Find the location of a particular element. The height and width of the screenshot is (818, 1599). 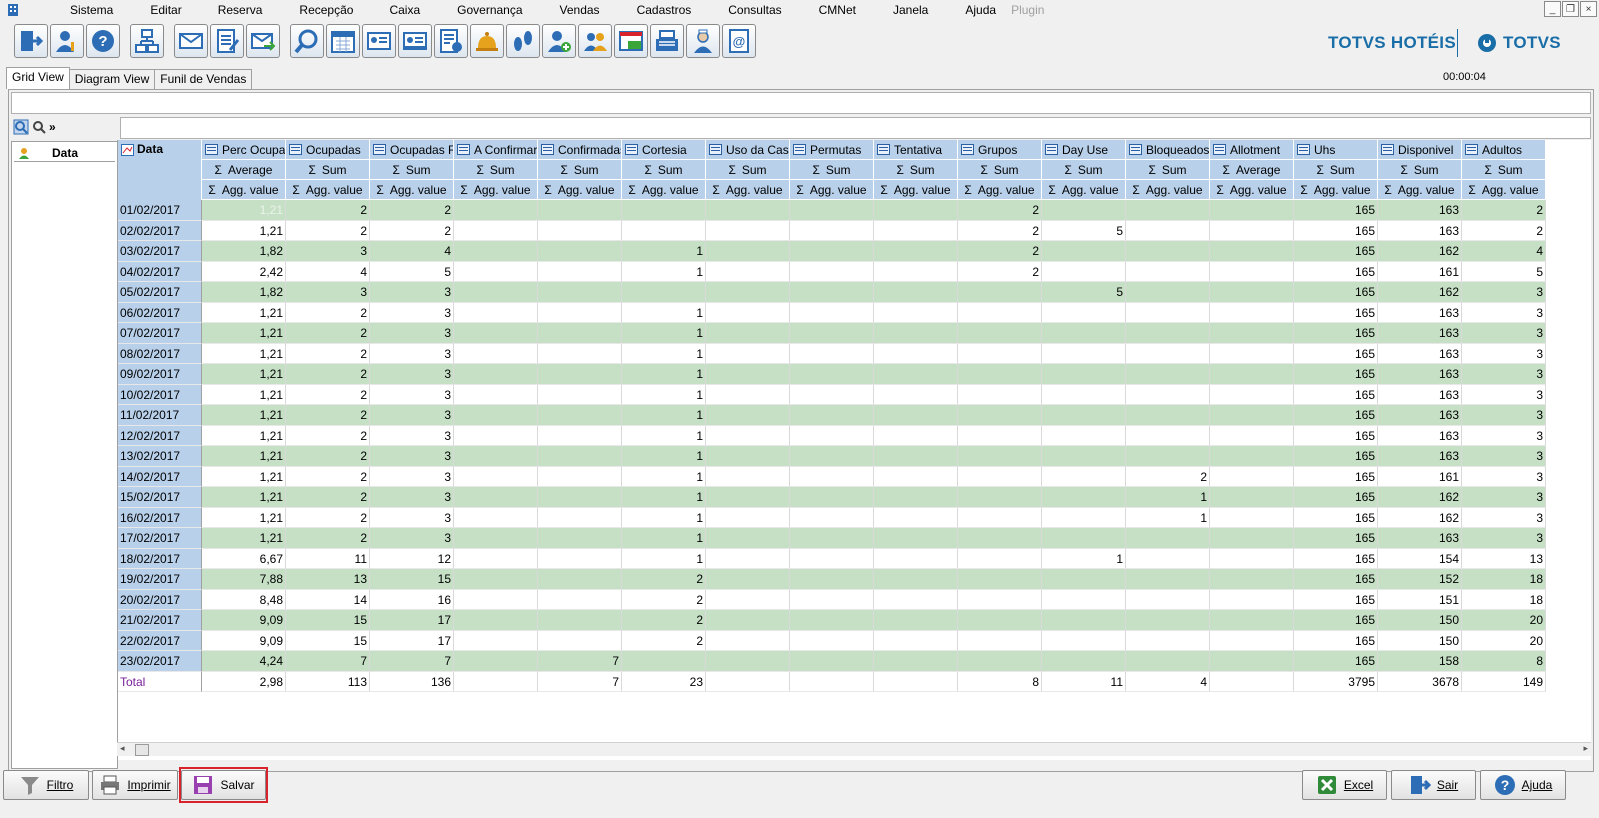

table-cell: 165 is located at coordinates (1336, 251).